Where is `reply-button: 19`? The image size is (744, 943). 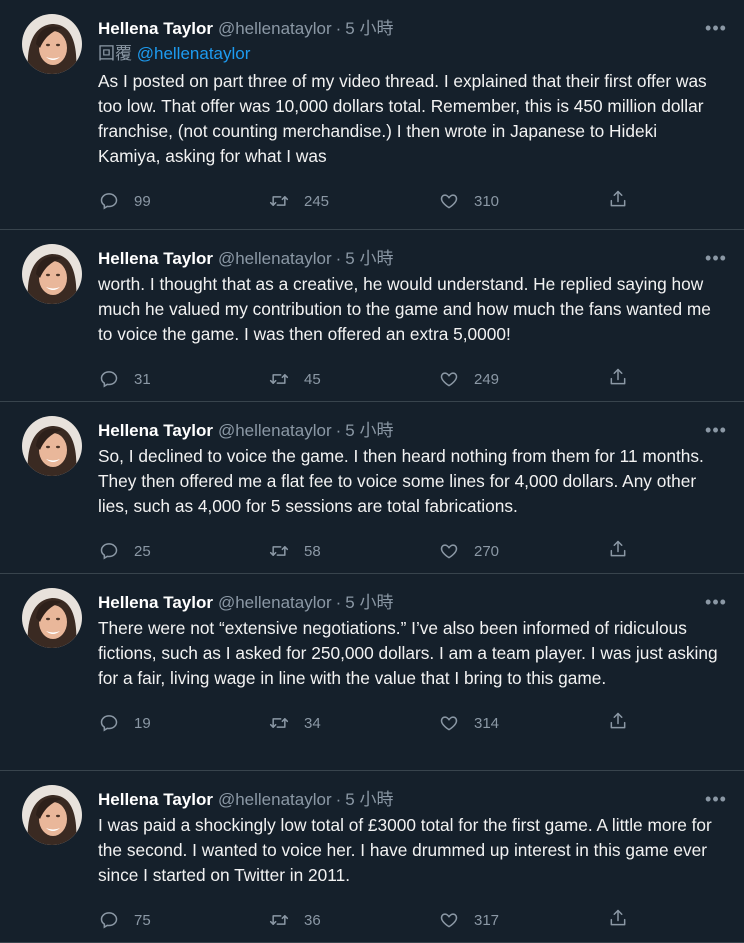 reply-button: 19 is located at coordinates (183, 723).